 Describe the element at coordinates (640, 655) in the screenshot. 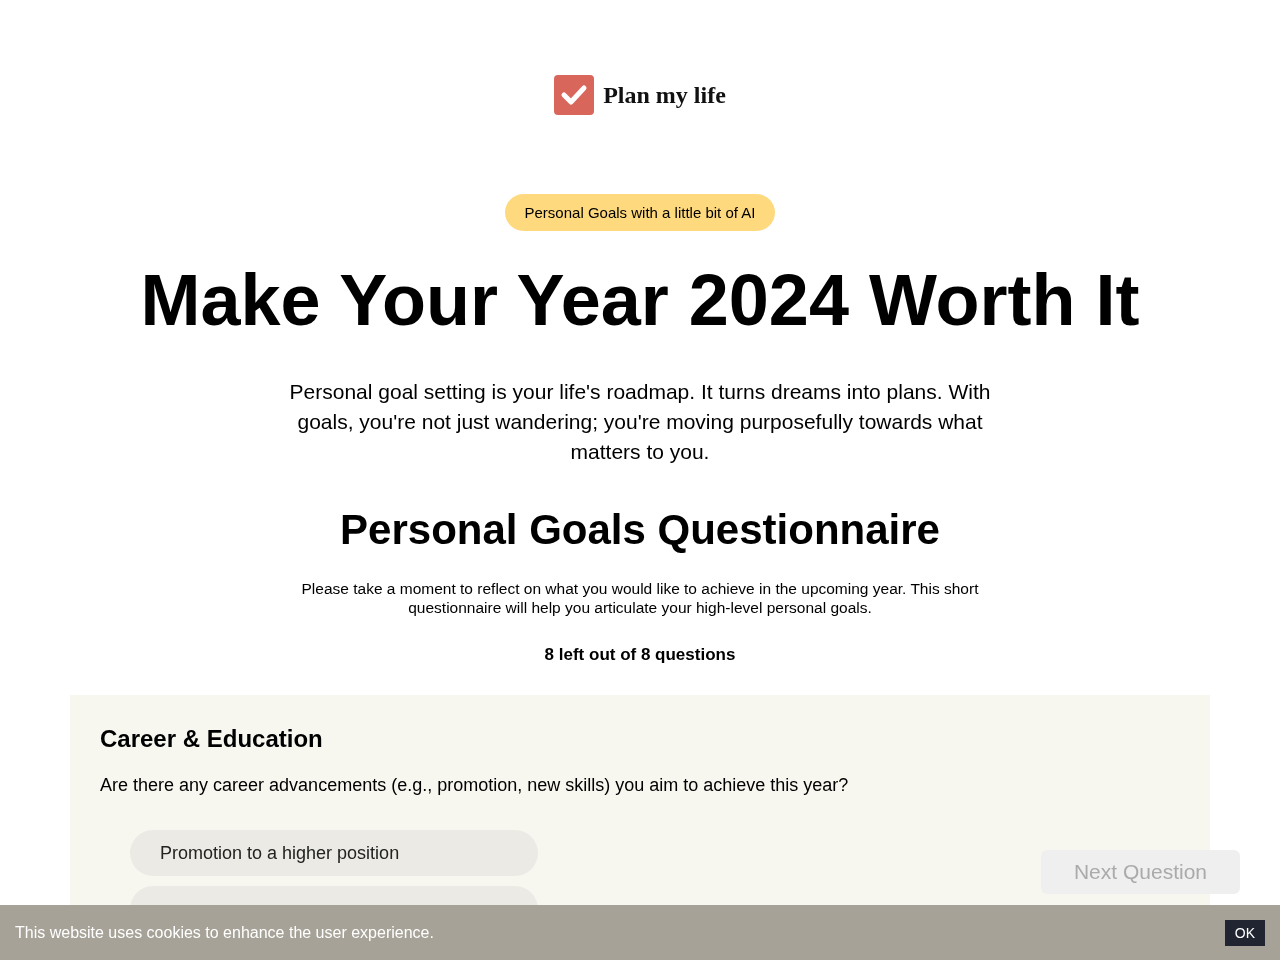

I see `progress-text: 8 left out of 8 questions` at that location.